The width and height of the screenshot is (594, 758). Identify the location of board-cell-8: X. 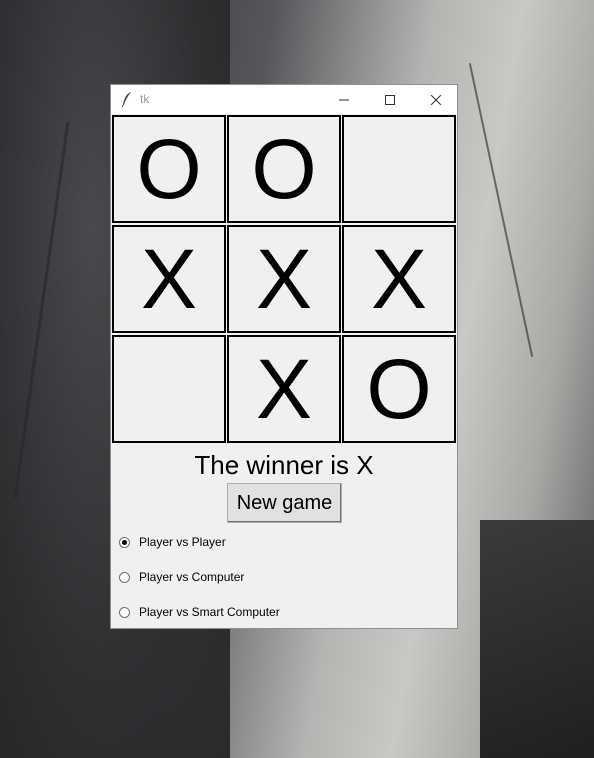
(284, 389).